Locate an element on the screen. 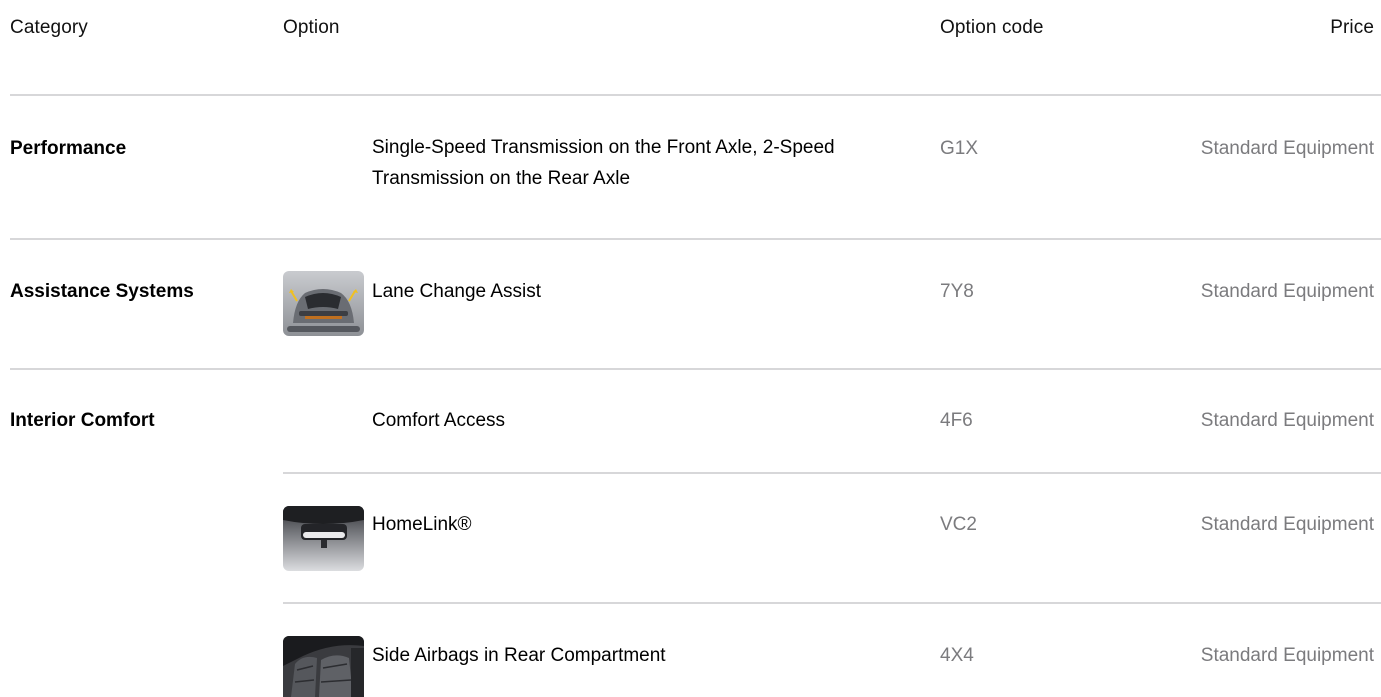  lane-change-assist-car-rear-image is located at coordinates (323, 303).